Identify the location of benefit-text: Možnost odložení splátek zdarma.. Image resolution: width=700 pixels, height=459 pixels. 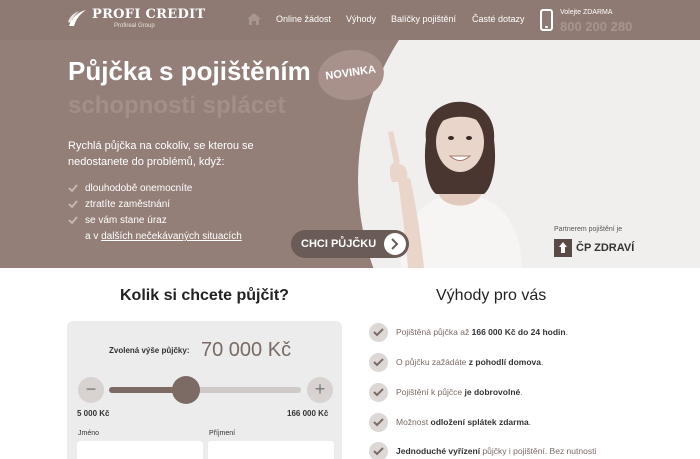
(463, 422).